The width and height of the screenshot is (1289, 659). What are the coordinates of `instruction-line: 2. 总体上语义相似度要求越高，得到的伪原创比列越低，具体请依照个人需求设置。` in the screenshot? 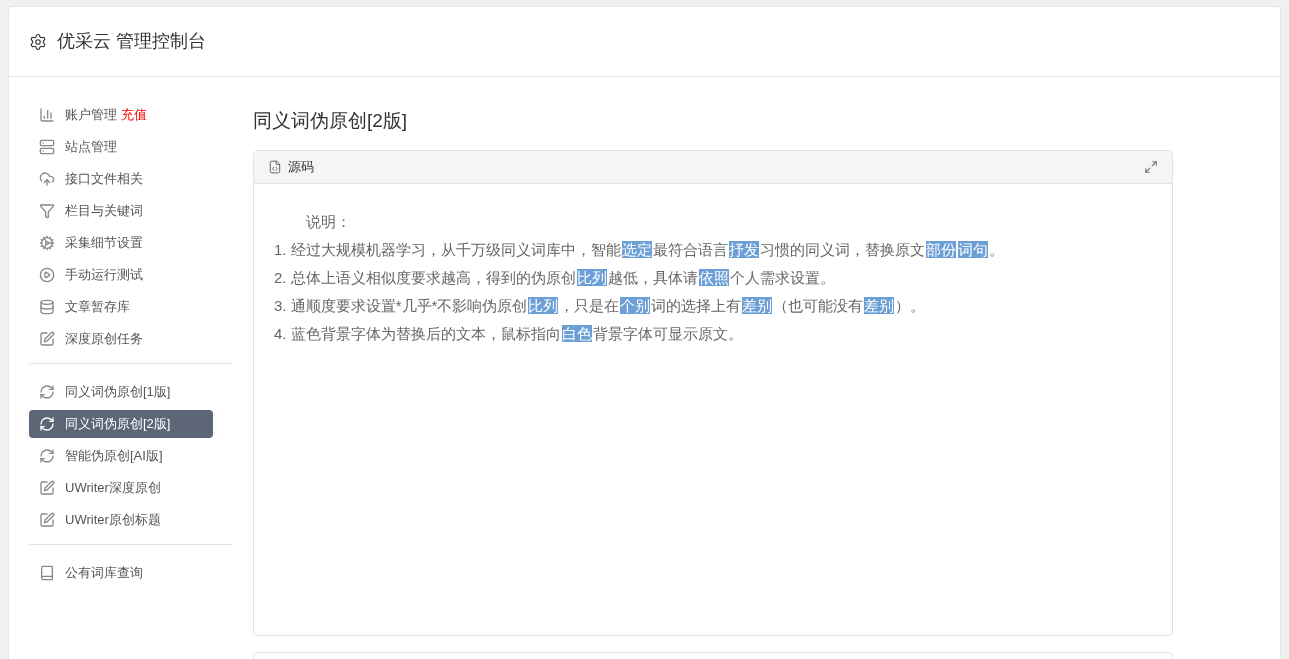 It's located at (554, 277).